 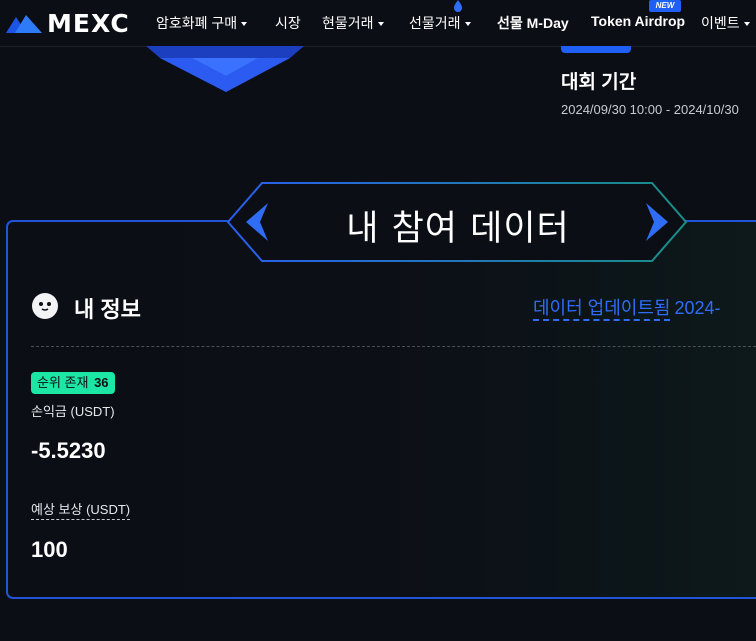 I want to click on expected-reward-value: 100, so click(x=49, y=549).